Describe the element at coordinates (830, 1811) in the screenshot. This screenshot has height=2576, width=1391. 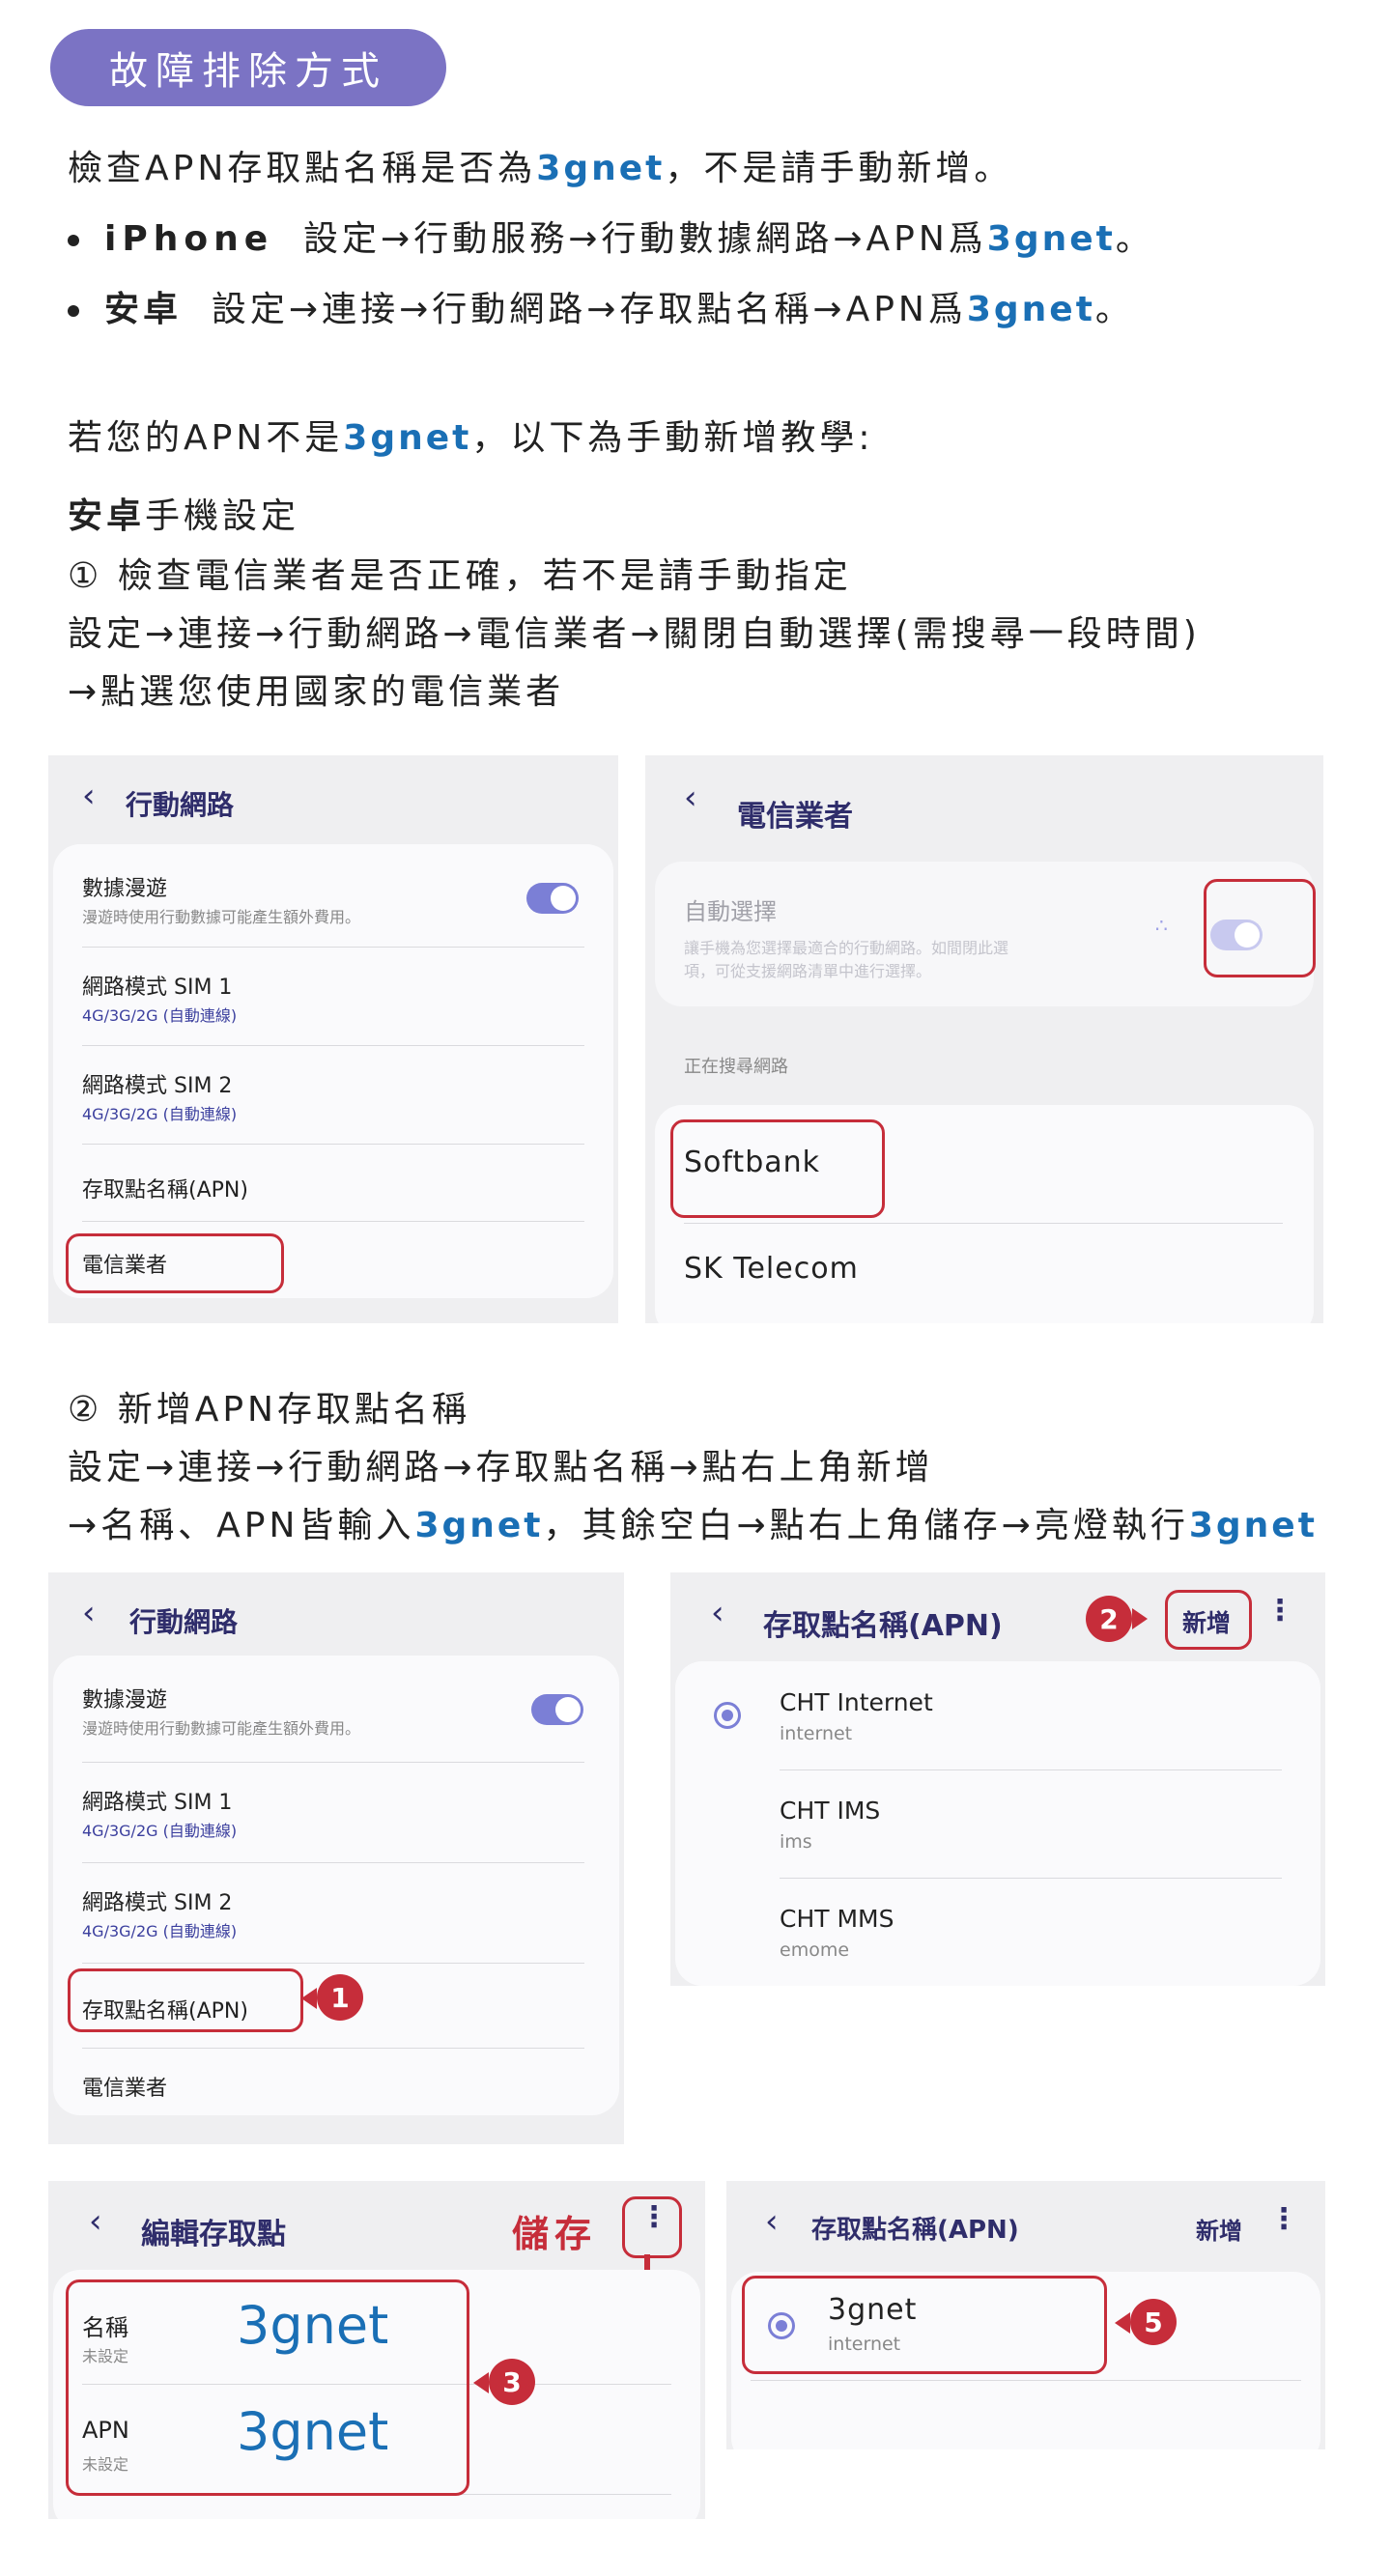
I see `apn-item-name: CHT IMS` at that location.